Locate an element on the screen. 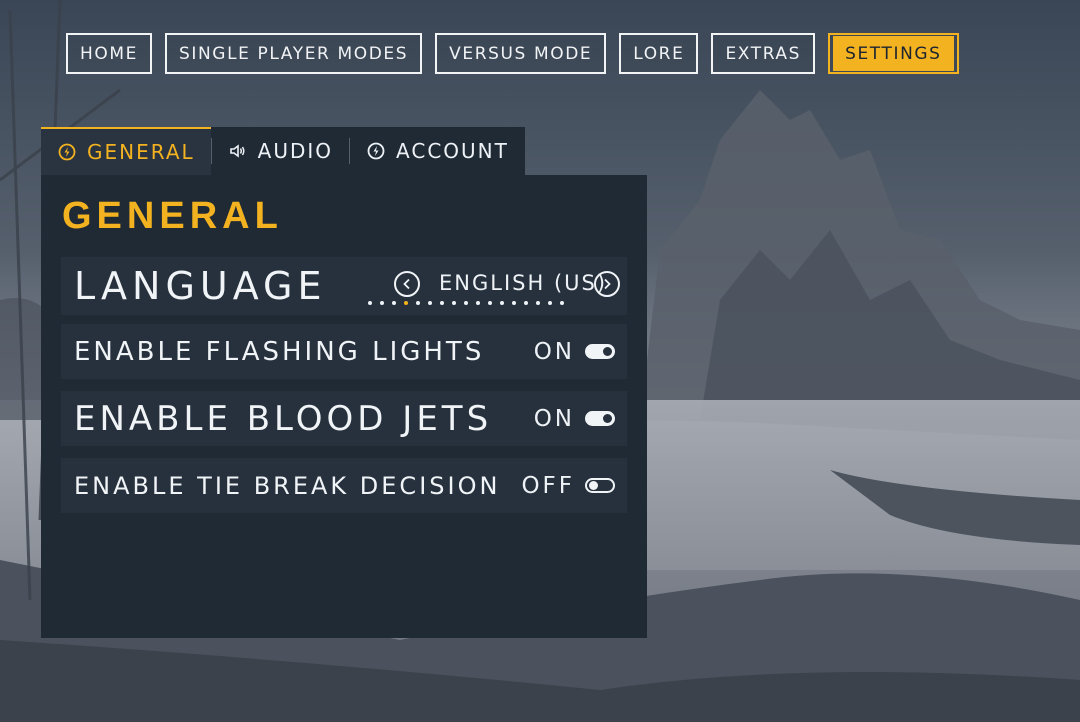 Image resolution: width=1080 pixels, height=722 pixels. panel-title: GENERAL is located at coordinates (172, 216).